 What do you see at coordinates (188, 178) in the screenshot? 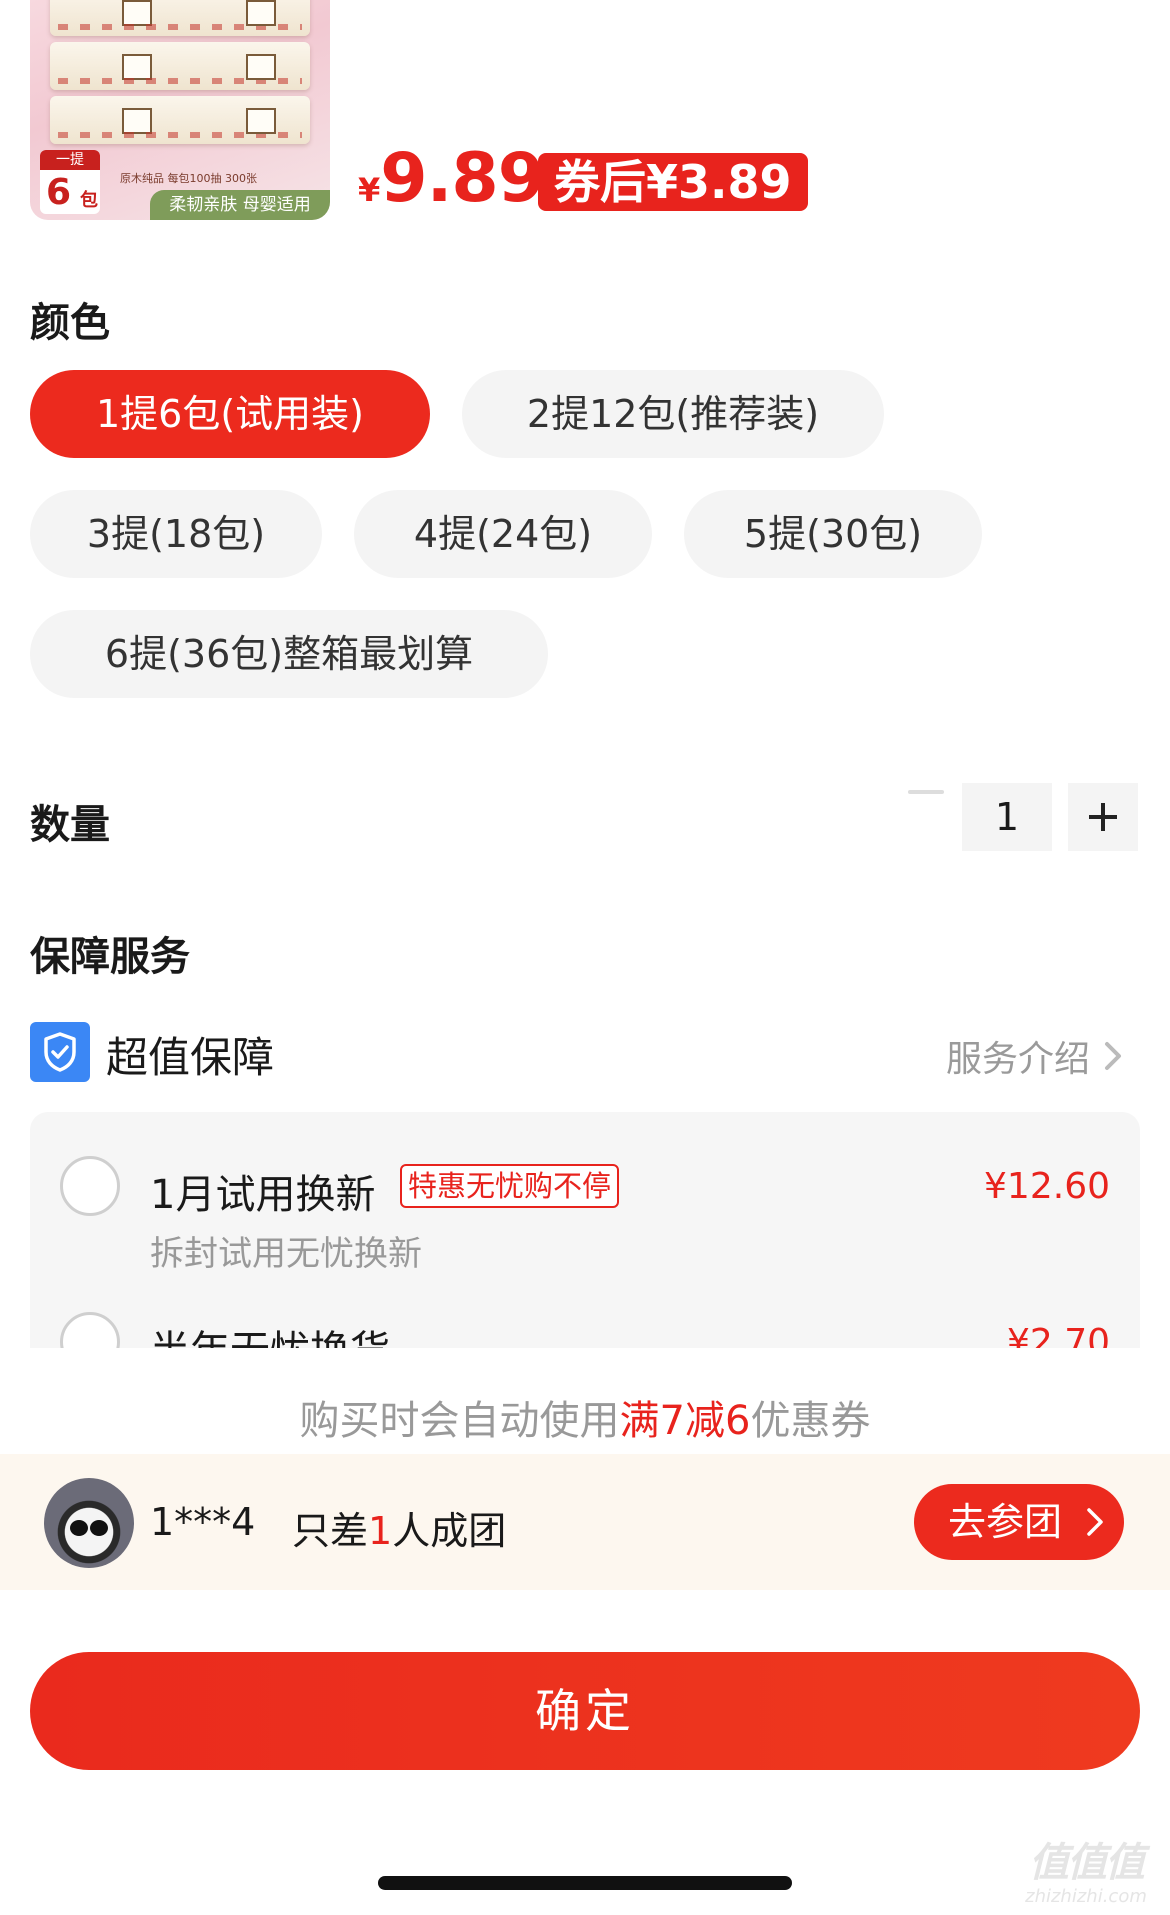
I see `thumb-caption: 原木纯品 每包100抽 300张` at bounding box center [188, 178].